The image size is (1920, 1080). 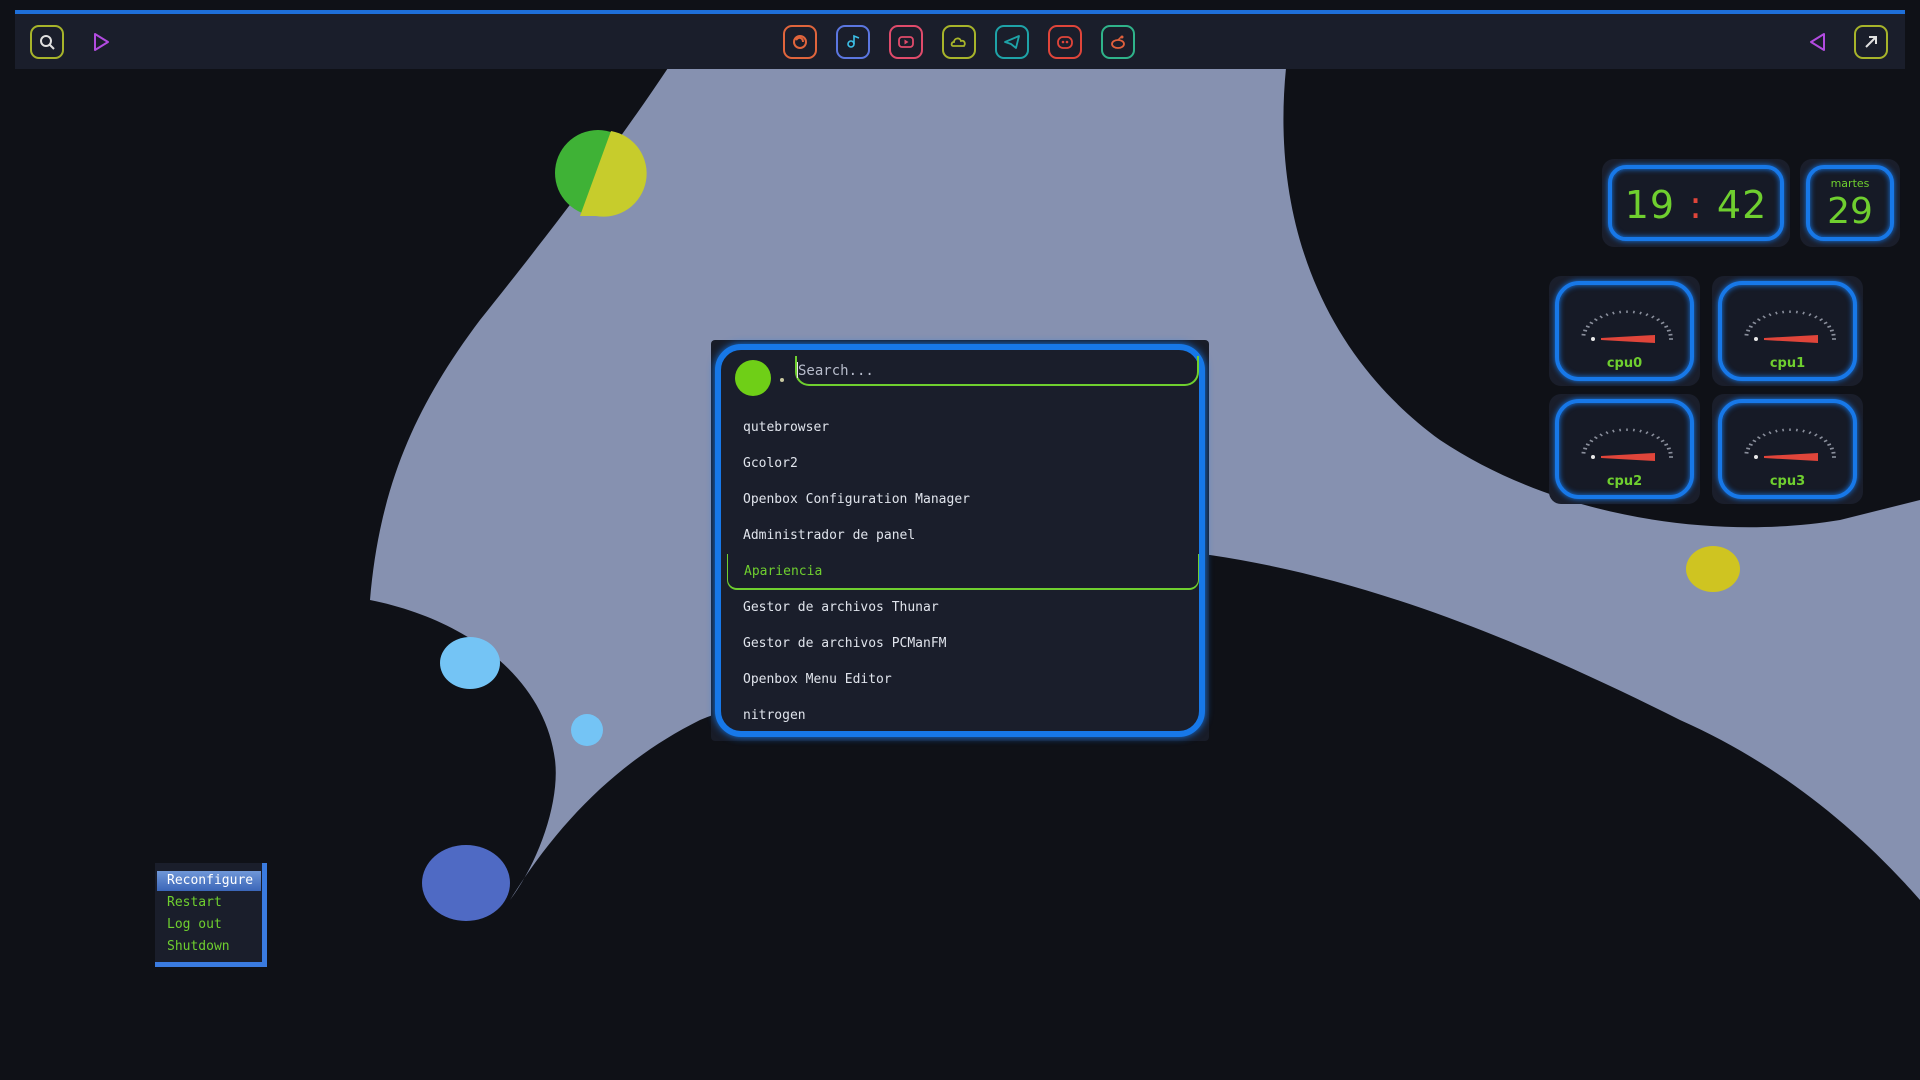 I want to click on search-icon, so click(x=47, y=42).